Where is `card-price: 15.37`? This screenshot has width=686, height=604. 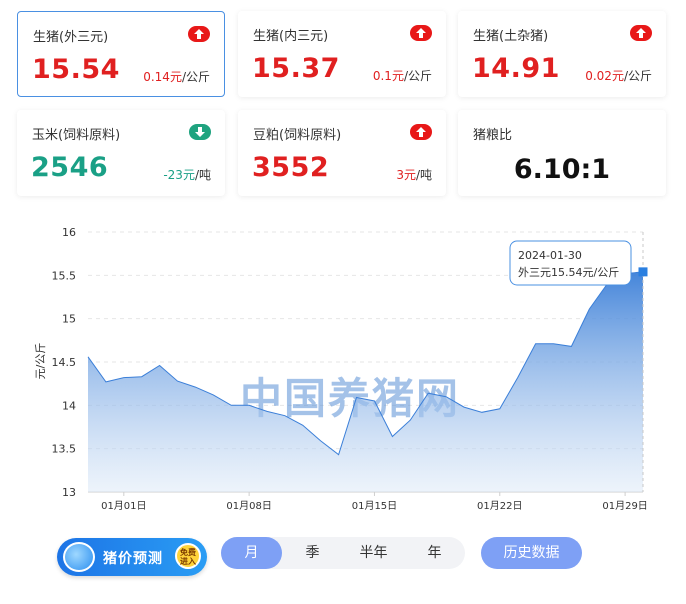
card-price: 15.37 is located at coordinates (296, 68).